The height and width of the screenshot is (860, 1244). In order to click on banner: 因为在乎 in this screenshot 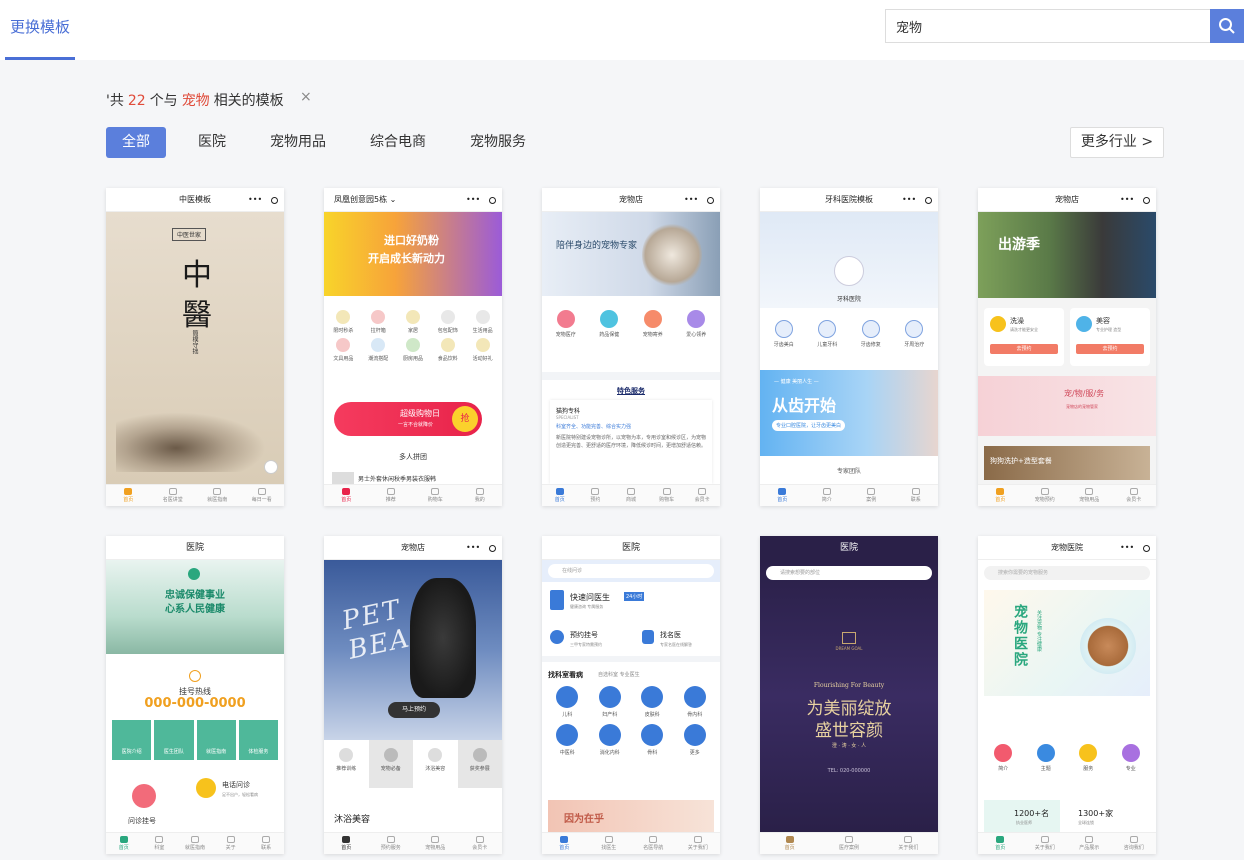, I will do `click(631, 816)`.